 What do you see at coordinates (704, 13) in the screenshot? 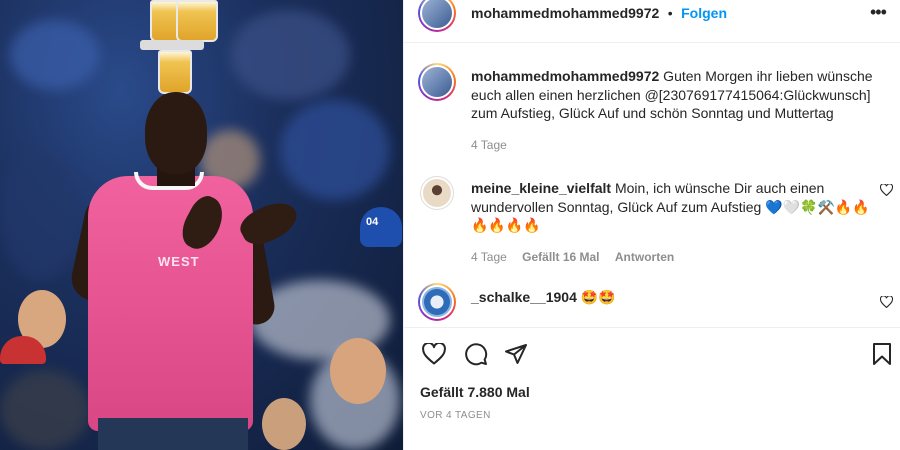
I see `follow-button: Folgen` at bounding box center [704, 13].